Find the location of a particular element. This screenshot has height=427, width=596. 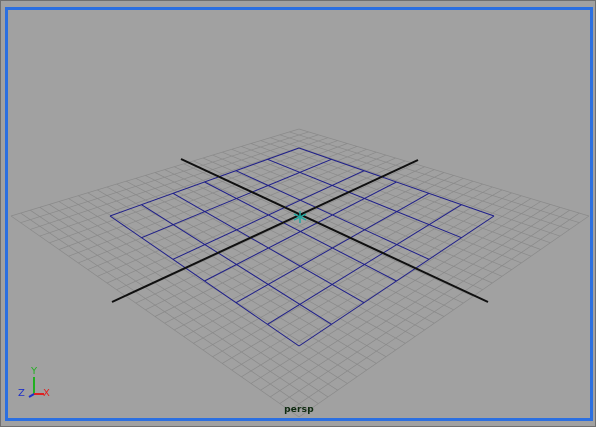

z-axis-line is located at coordinates (31, 395).